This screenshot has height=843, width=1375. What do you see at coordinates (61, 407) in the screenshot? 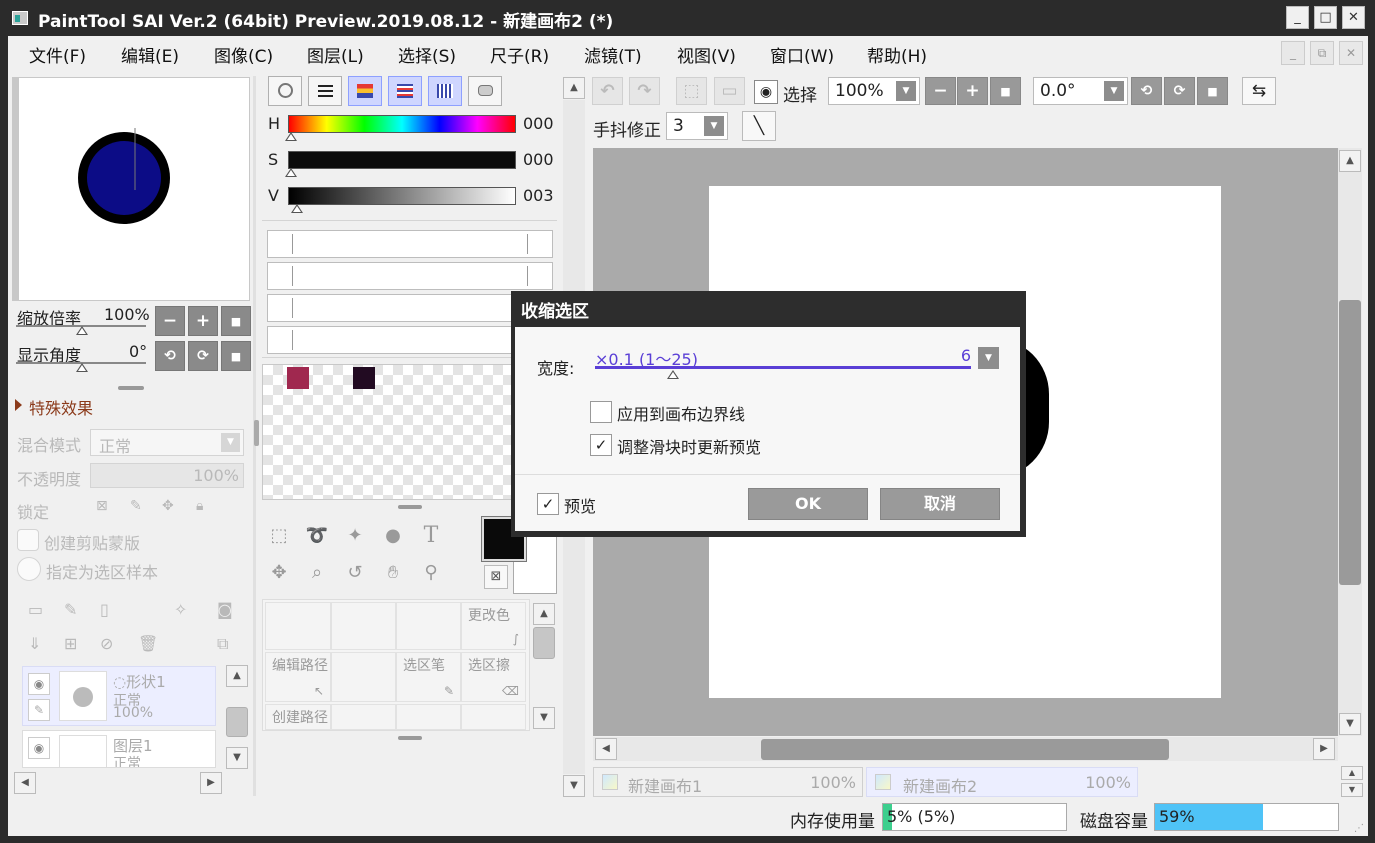
I see `effects-label: 特殊效果` at bounding box center [61, 407].